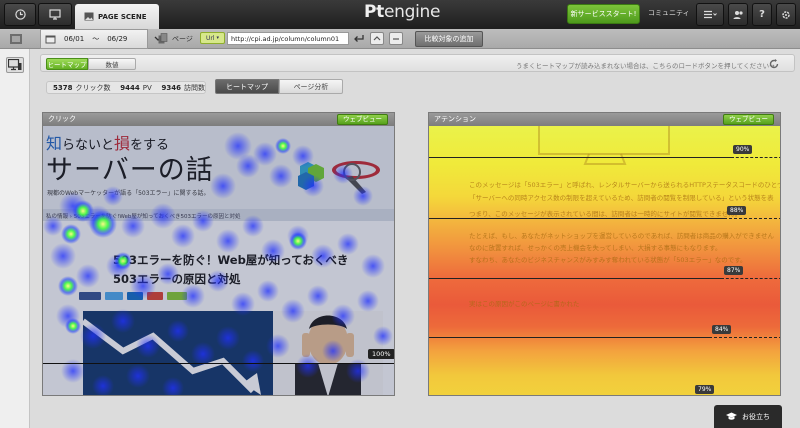 Image resolution: width=800 pixels, height=428 pixels. Describe the element at coordinates (62, 119) in the screenshot. I see `click-panel-title: クリック` at that location.